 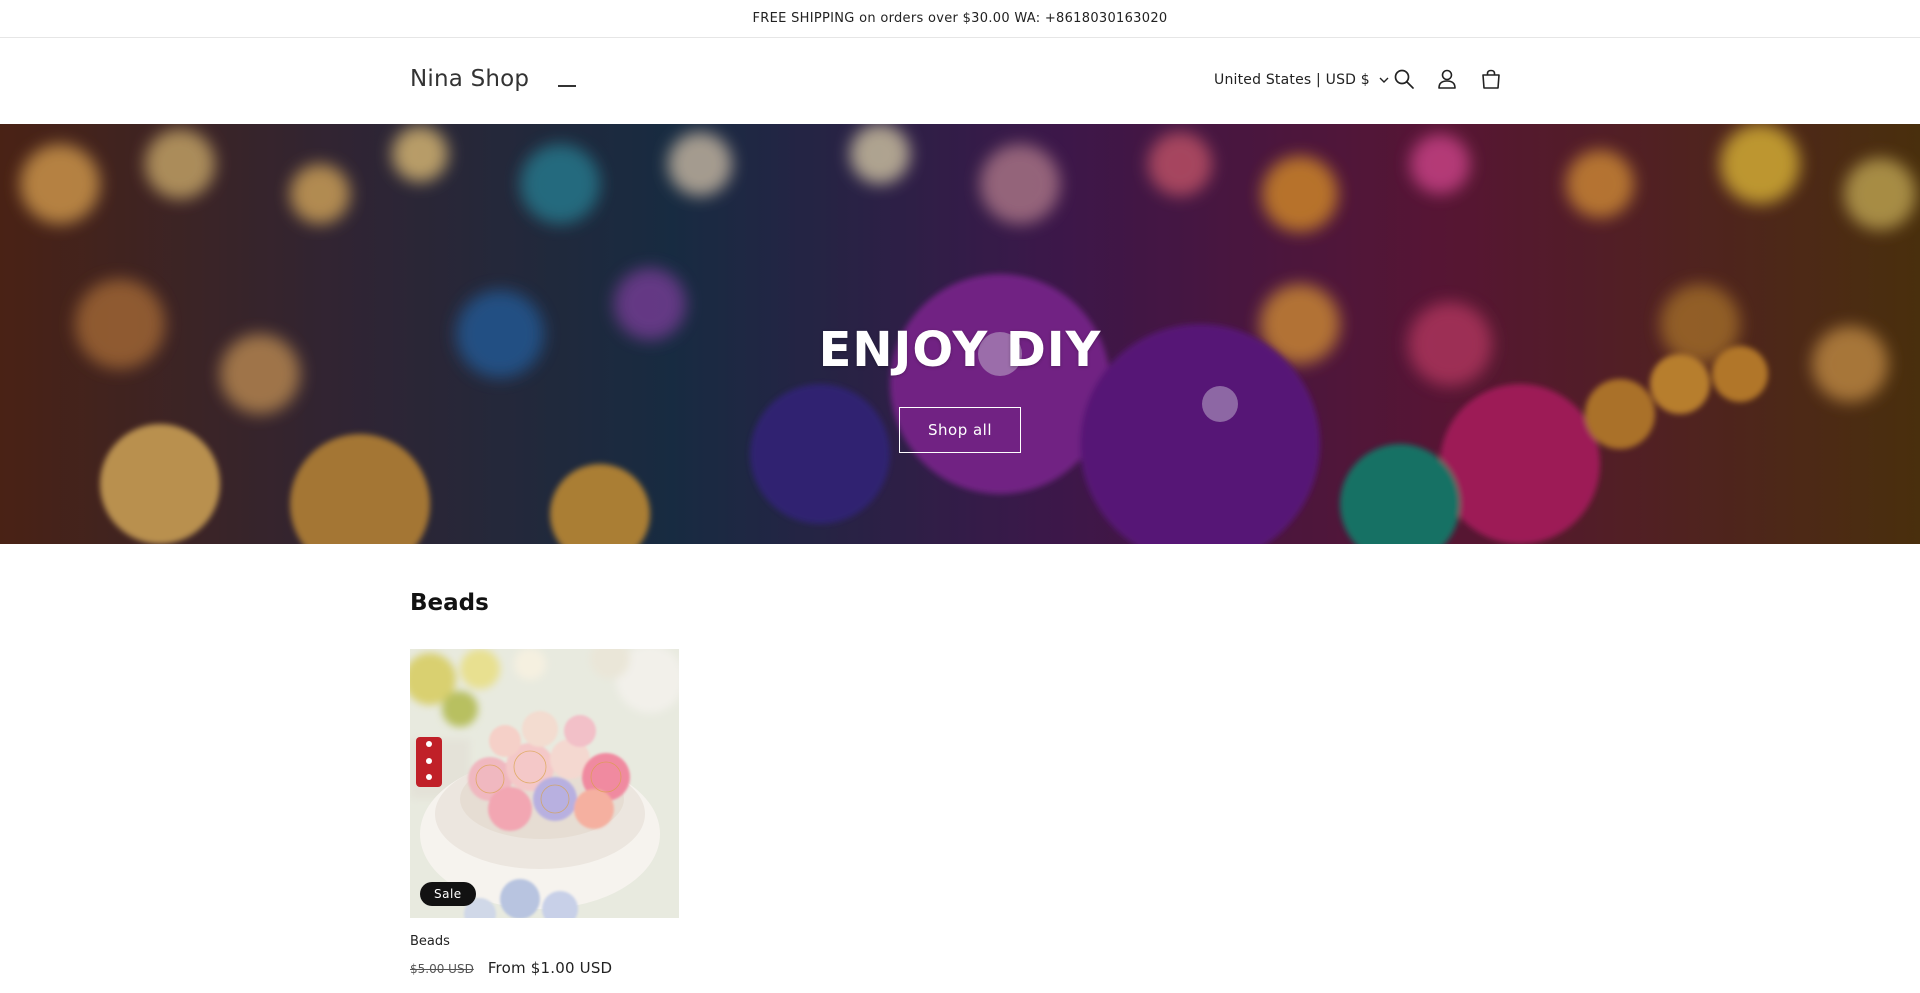 I want to click on product-title: Beads, so click(x=544, y=941).